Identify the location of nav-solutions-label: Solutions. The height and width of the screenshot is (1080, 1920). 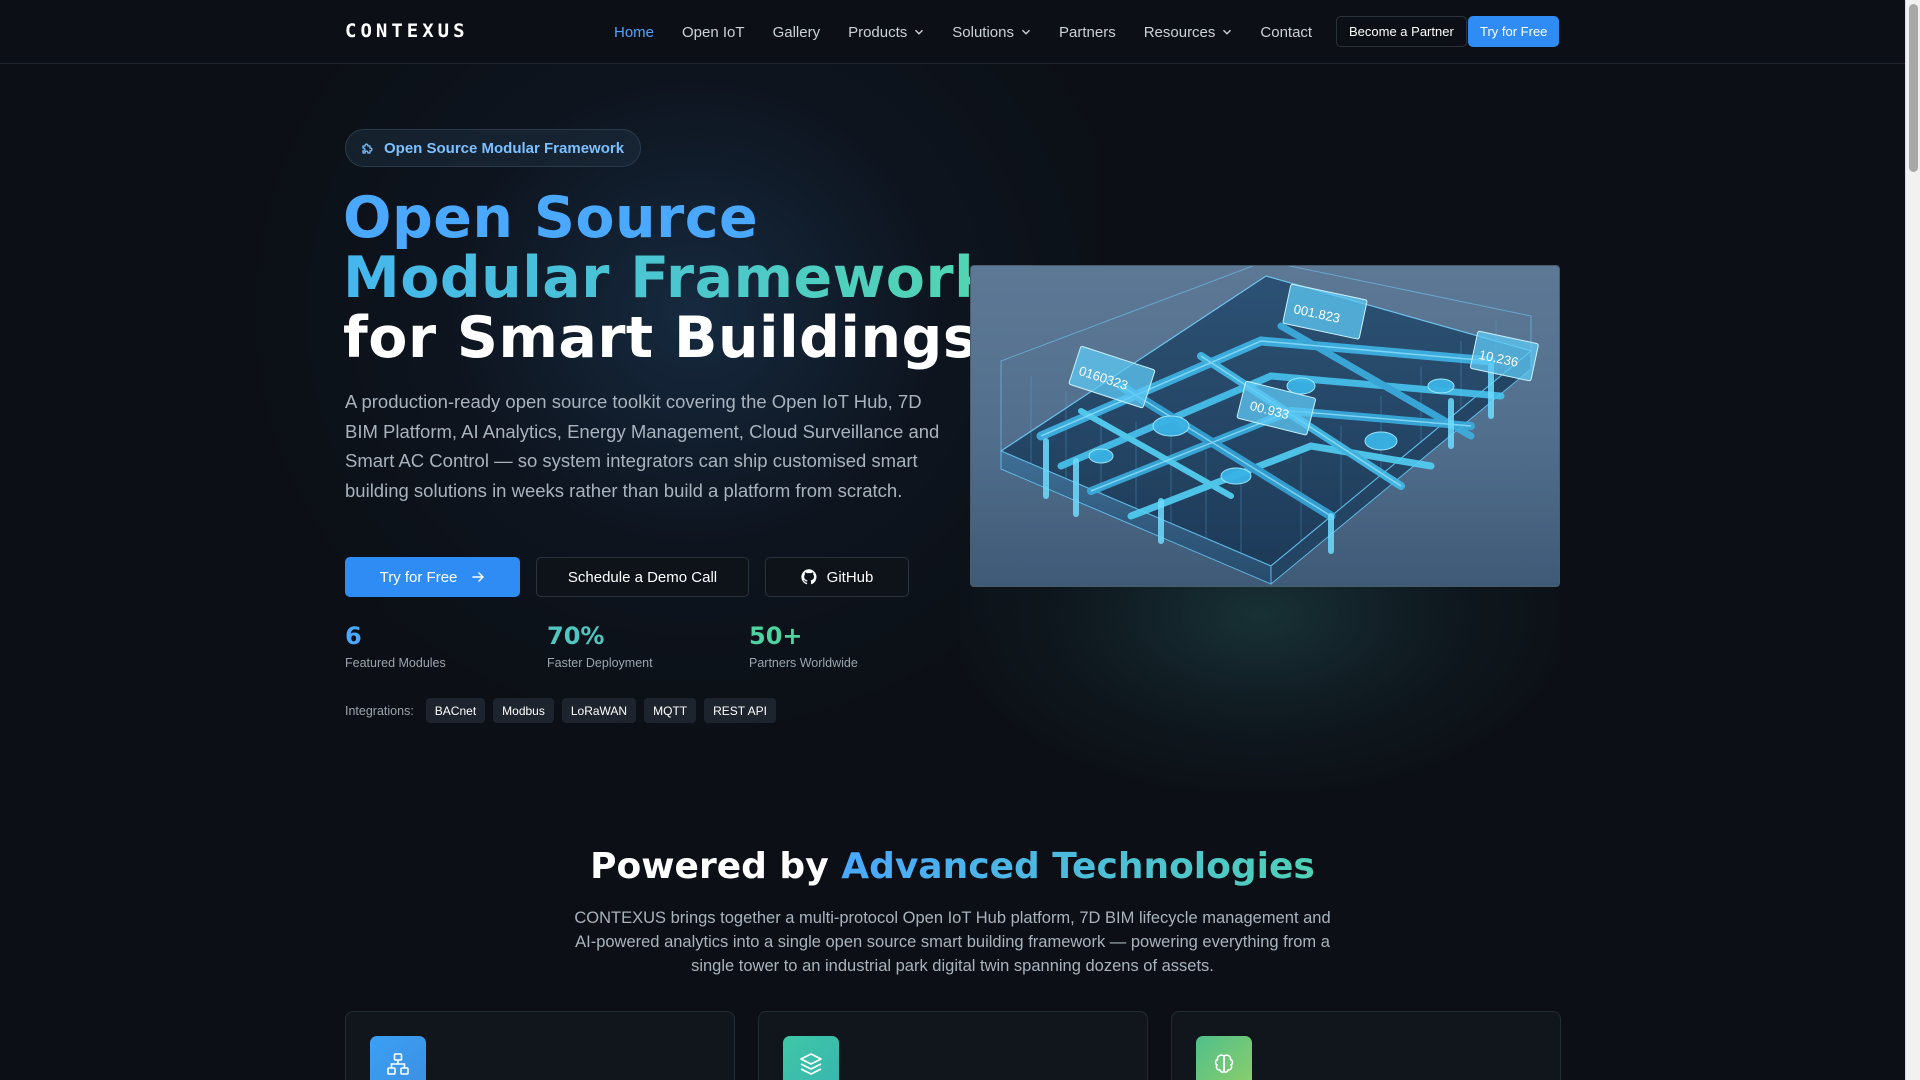
(983, 32).